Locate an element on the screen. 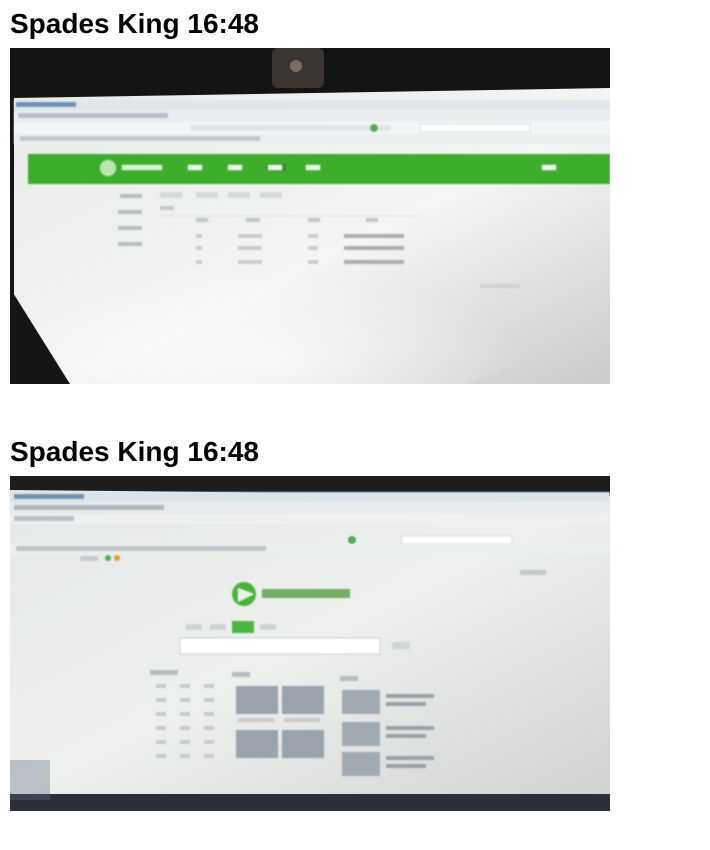  post-title-1: Spades King 16:48 is located at coordinates (134, 23).